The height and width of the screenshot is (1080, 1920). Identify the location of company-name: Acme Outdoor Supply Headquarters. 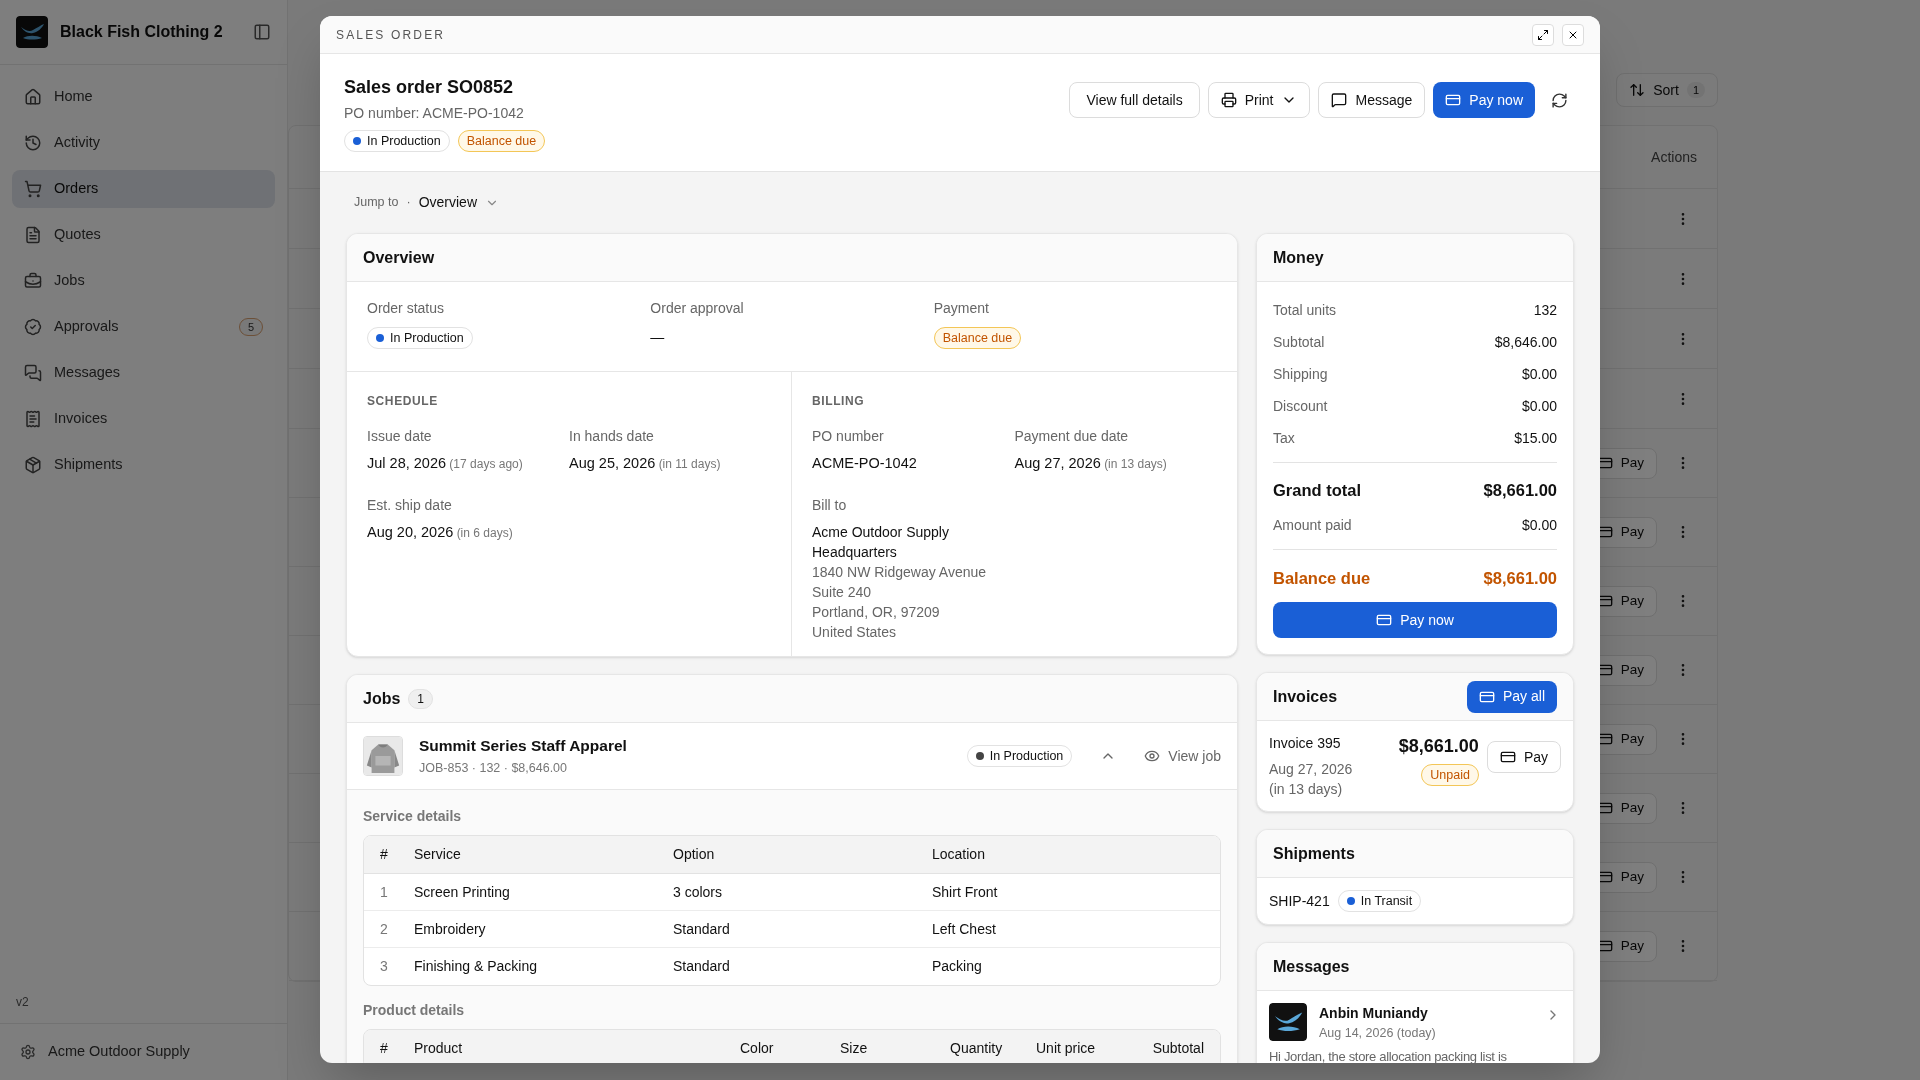
(881, 542).